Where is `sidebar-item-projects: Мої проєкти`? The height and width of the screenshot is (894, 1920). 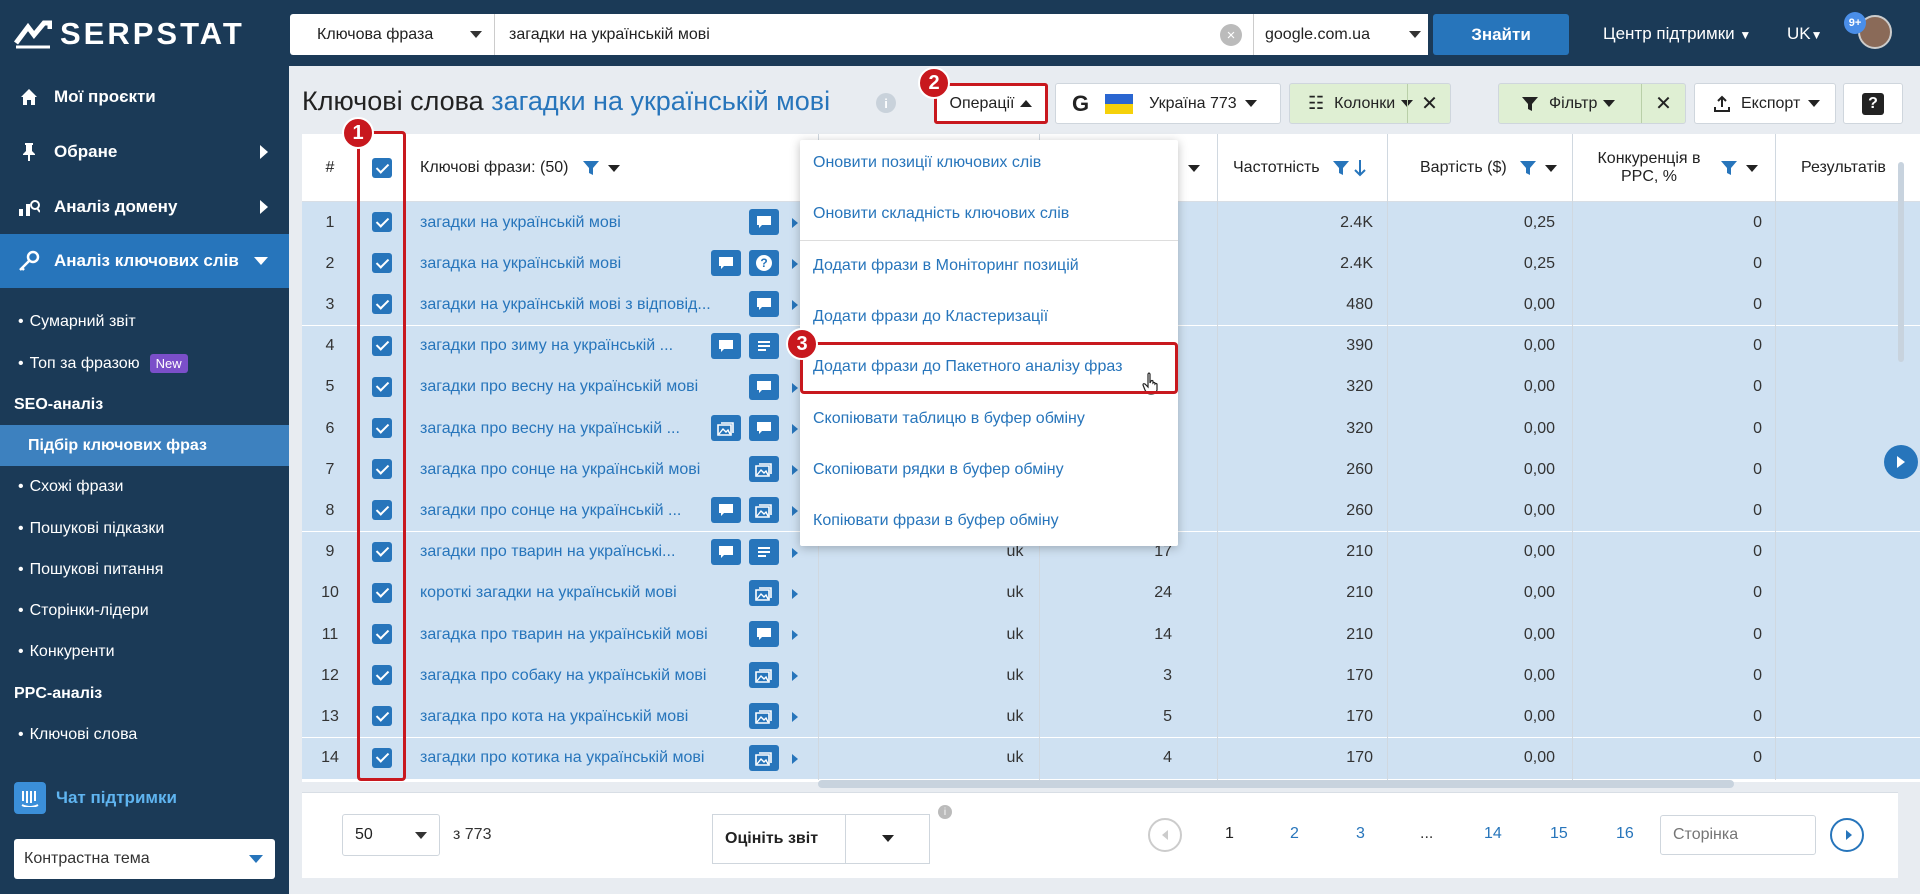 sidebar-item-projects: Мої проєкти is located at coordinates (144, 96).